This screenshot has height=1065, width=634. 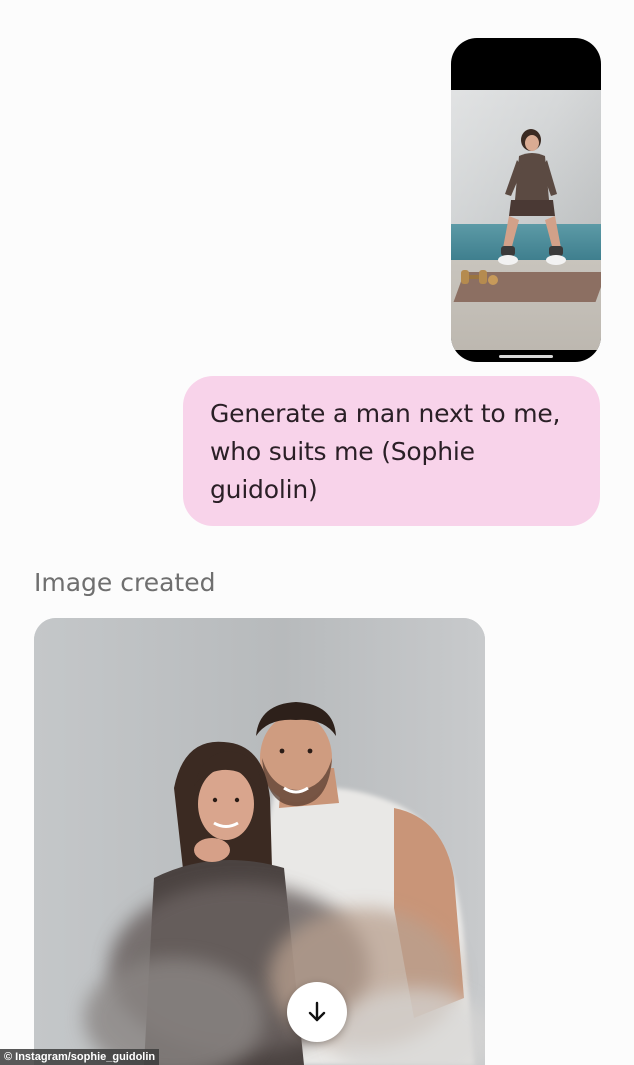 What do you see at coordinates (80, 1057) in the screenshot?
I see `photo-credit: © Instagram/sophie_guidolin` at bounding box center [80, 1057].